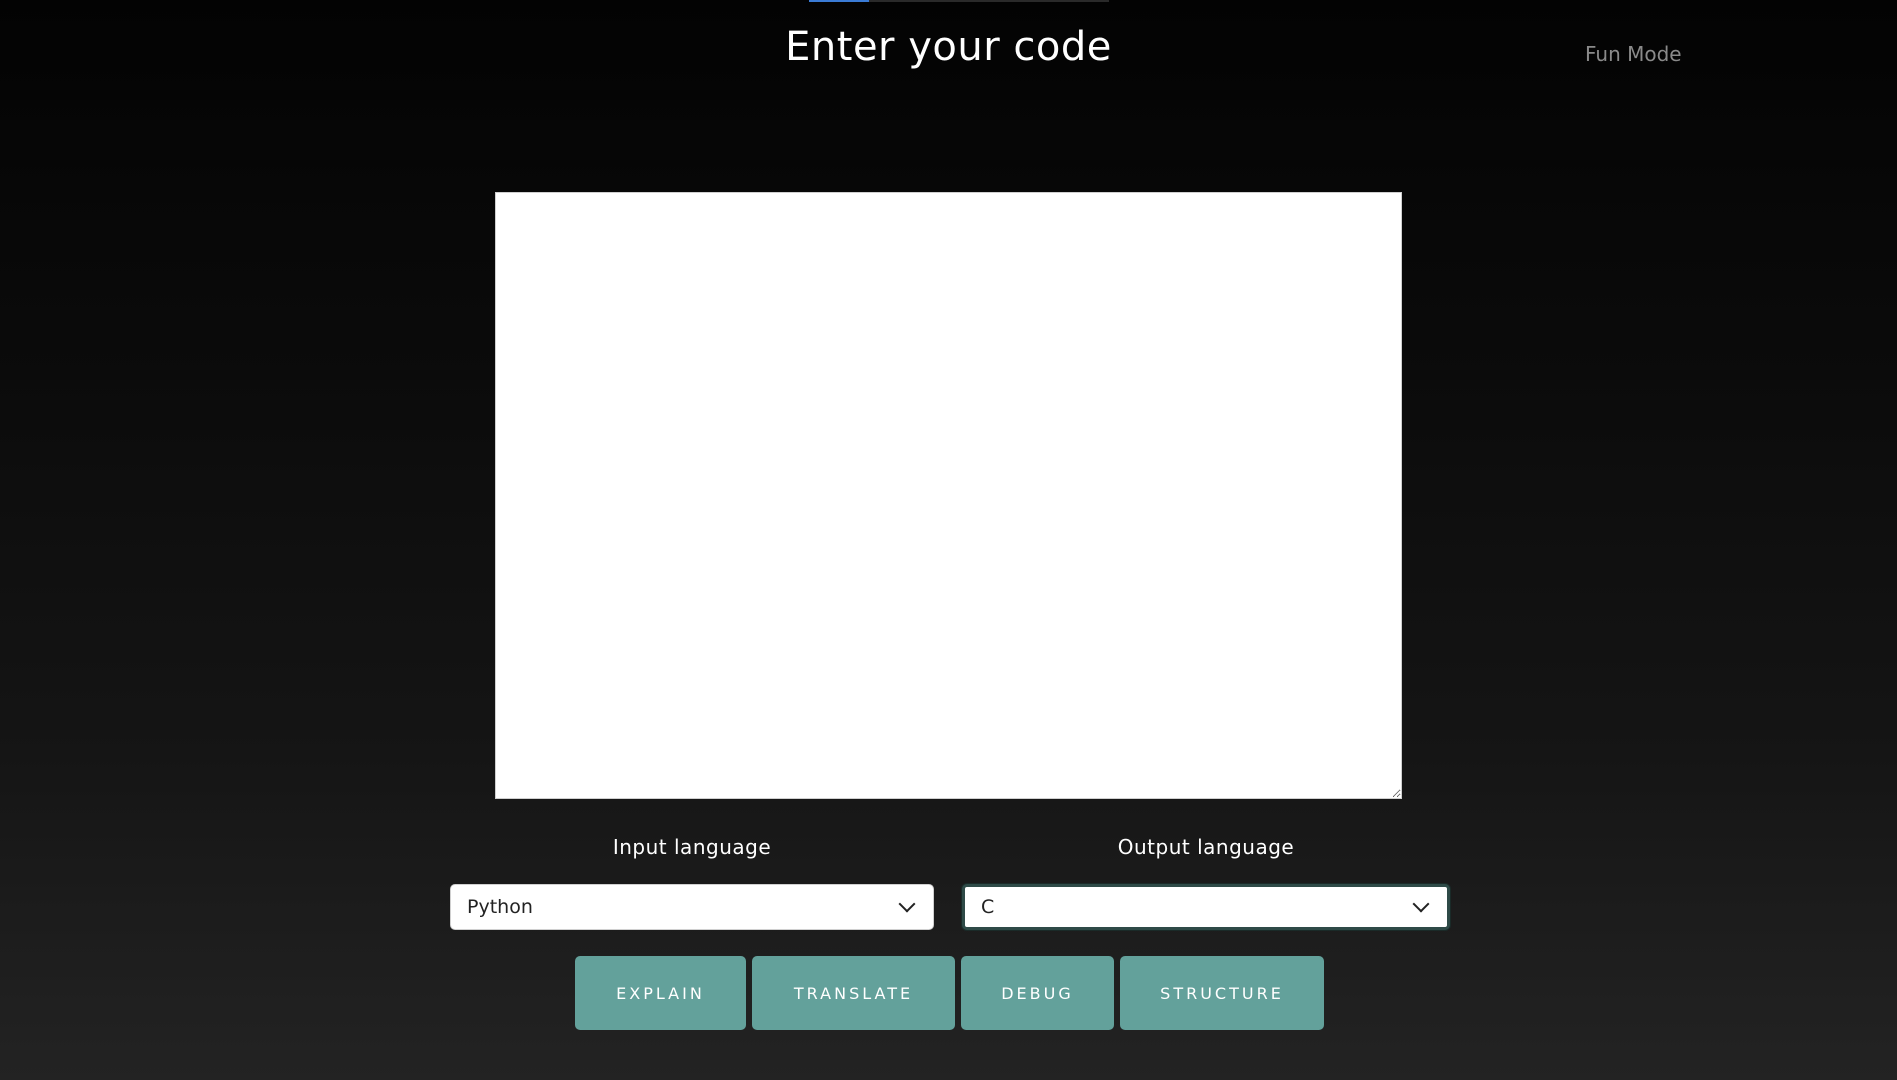 This screenshot has width=1897, height=1080. What do you see at coordinates (1206, 847) in the screenshot?
I see `output-language-label: Output language` at bounding box center [1206, 847].